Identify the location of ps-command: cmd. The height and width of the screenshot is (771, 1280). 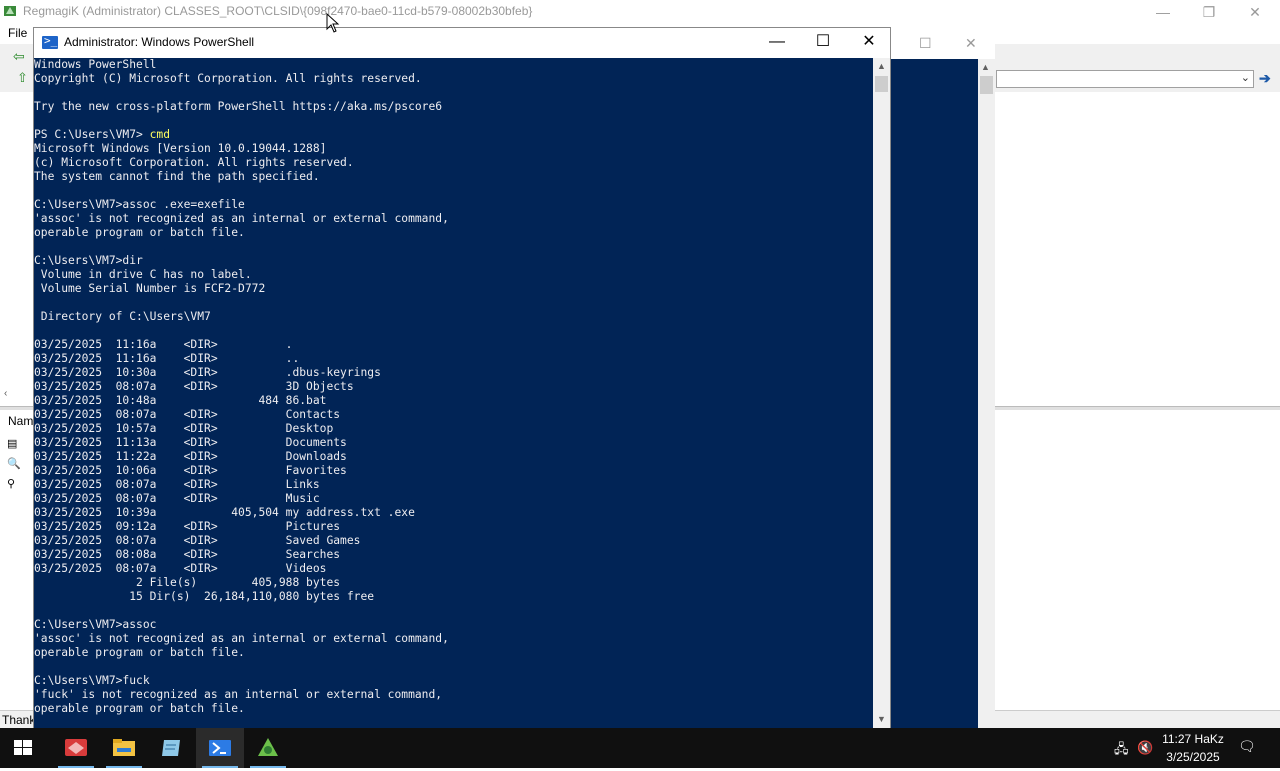
(160, 134).